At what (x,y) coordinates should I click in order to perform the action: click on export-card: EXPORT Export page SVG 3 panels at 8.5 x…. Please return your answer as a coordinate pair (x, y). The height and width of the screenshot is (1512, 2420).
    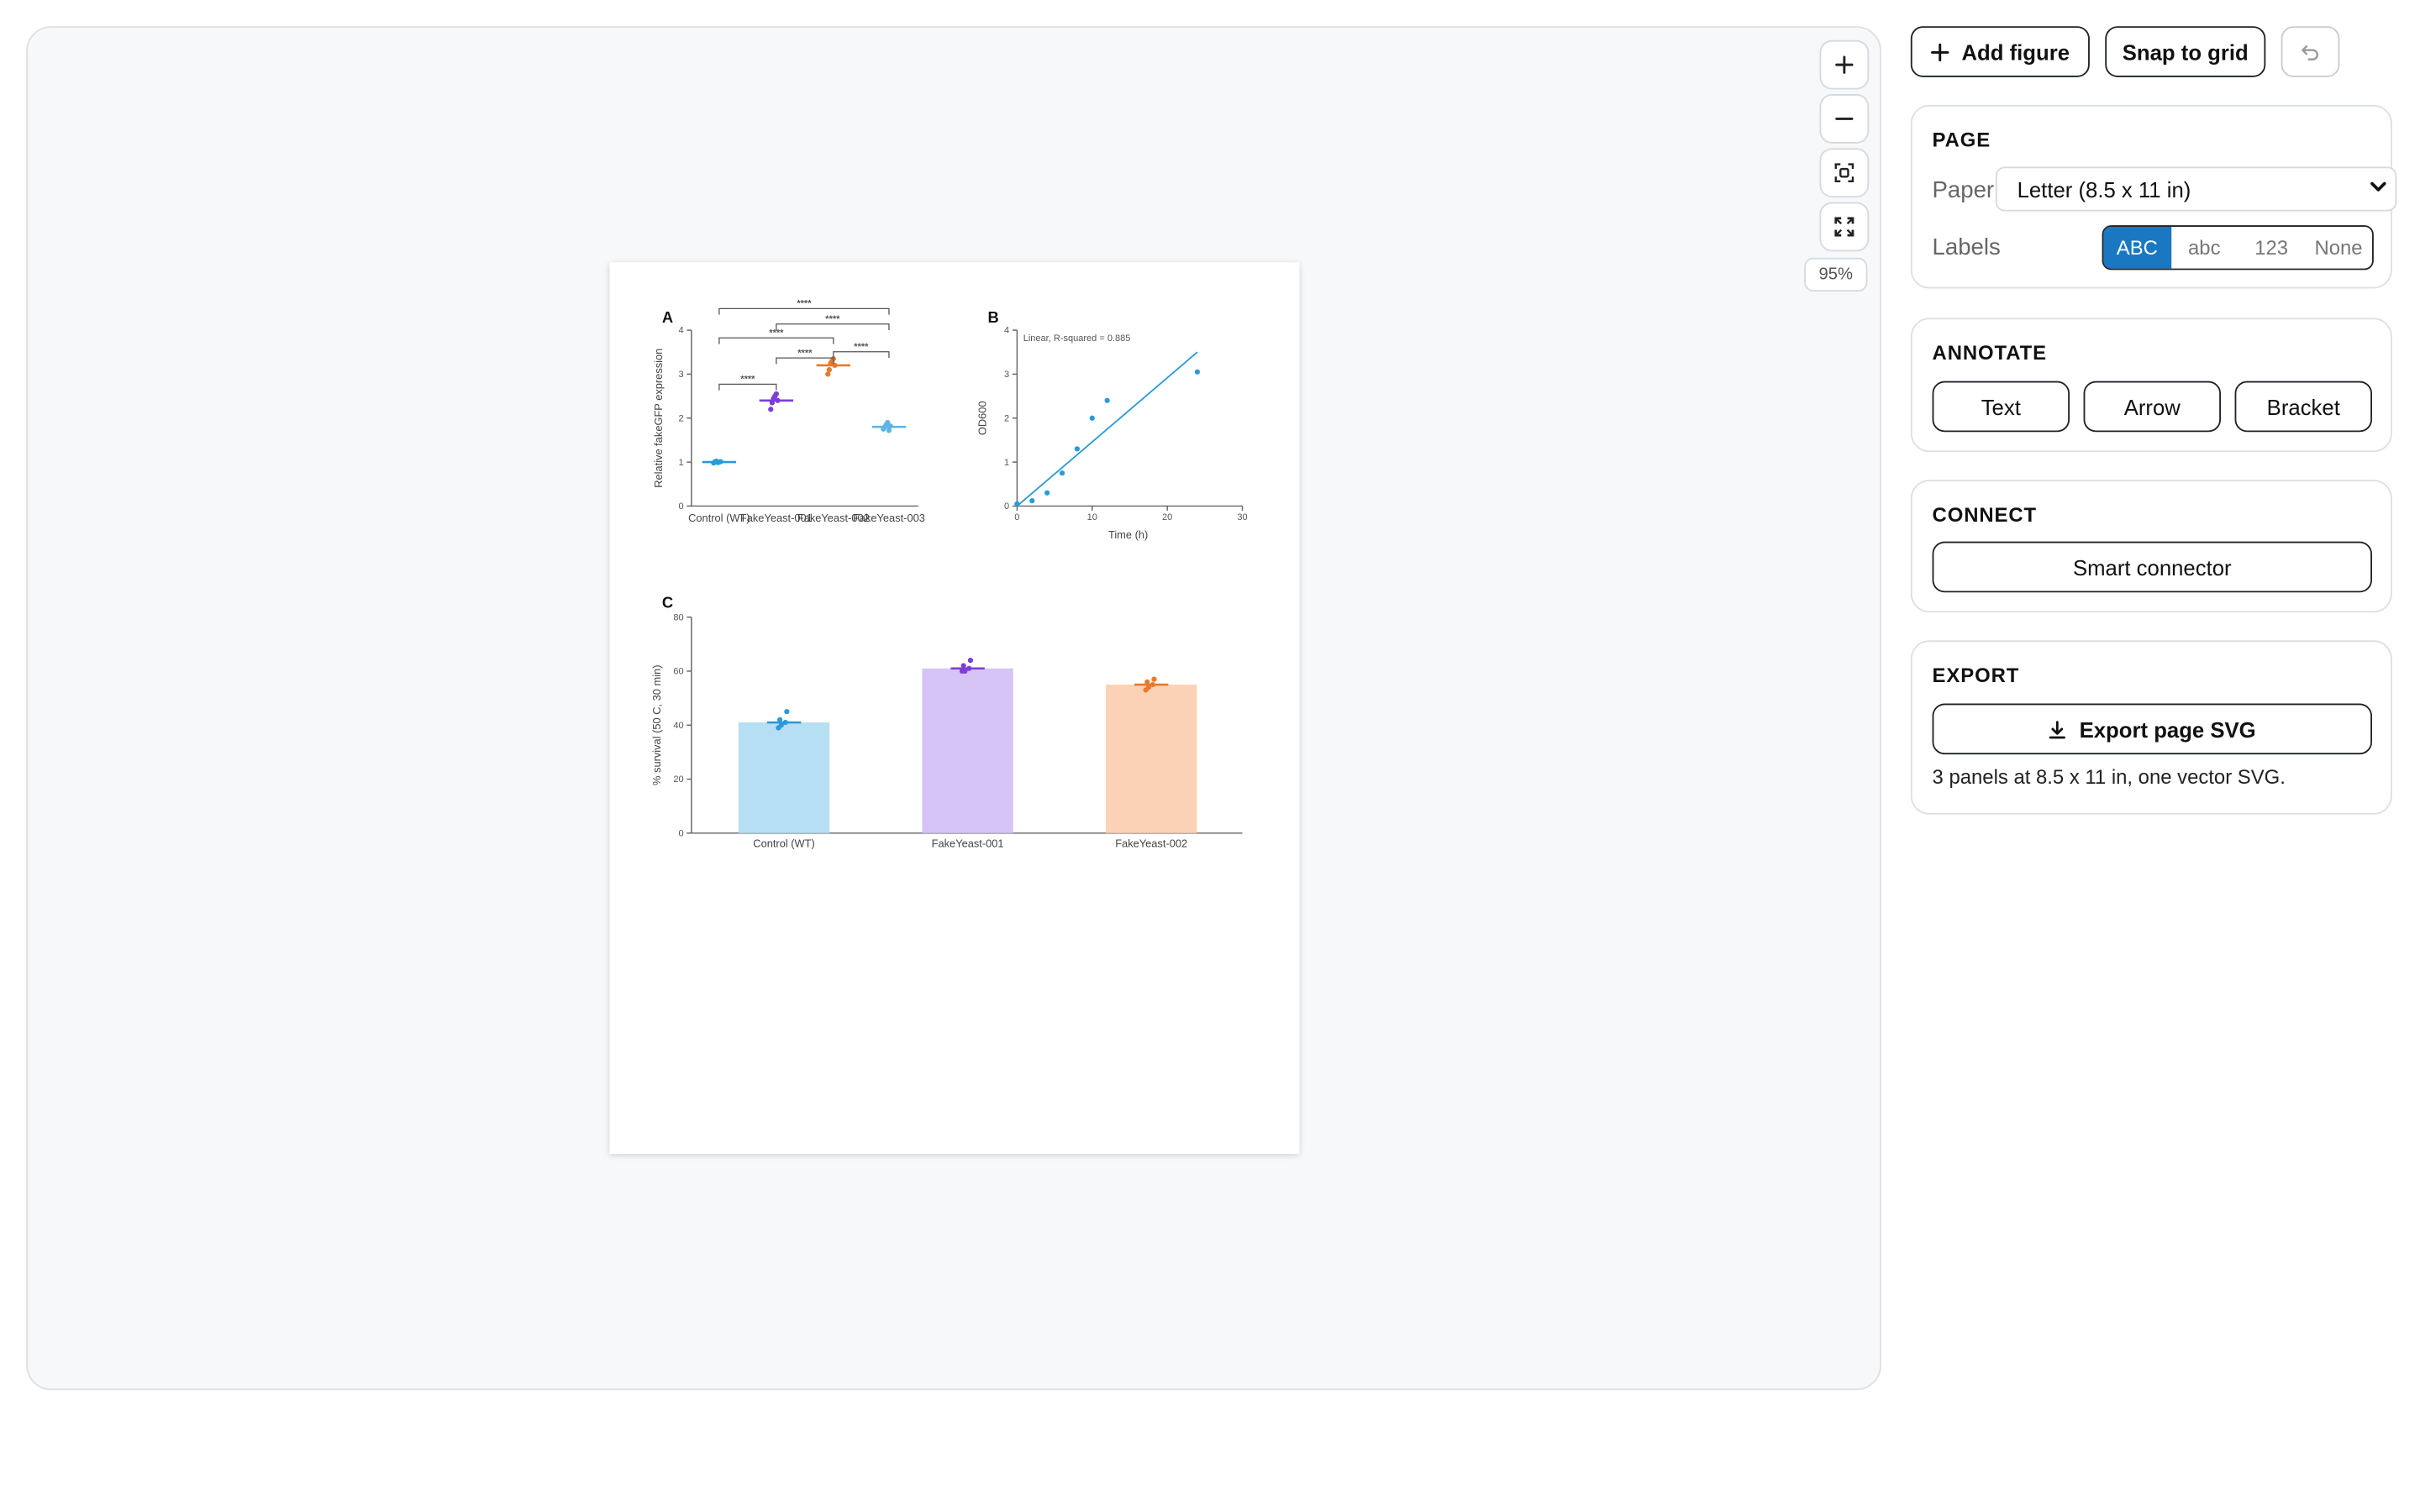
    Looking at the image, I should click on (2151, 727).